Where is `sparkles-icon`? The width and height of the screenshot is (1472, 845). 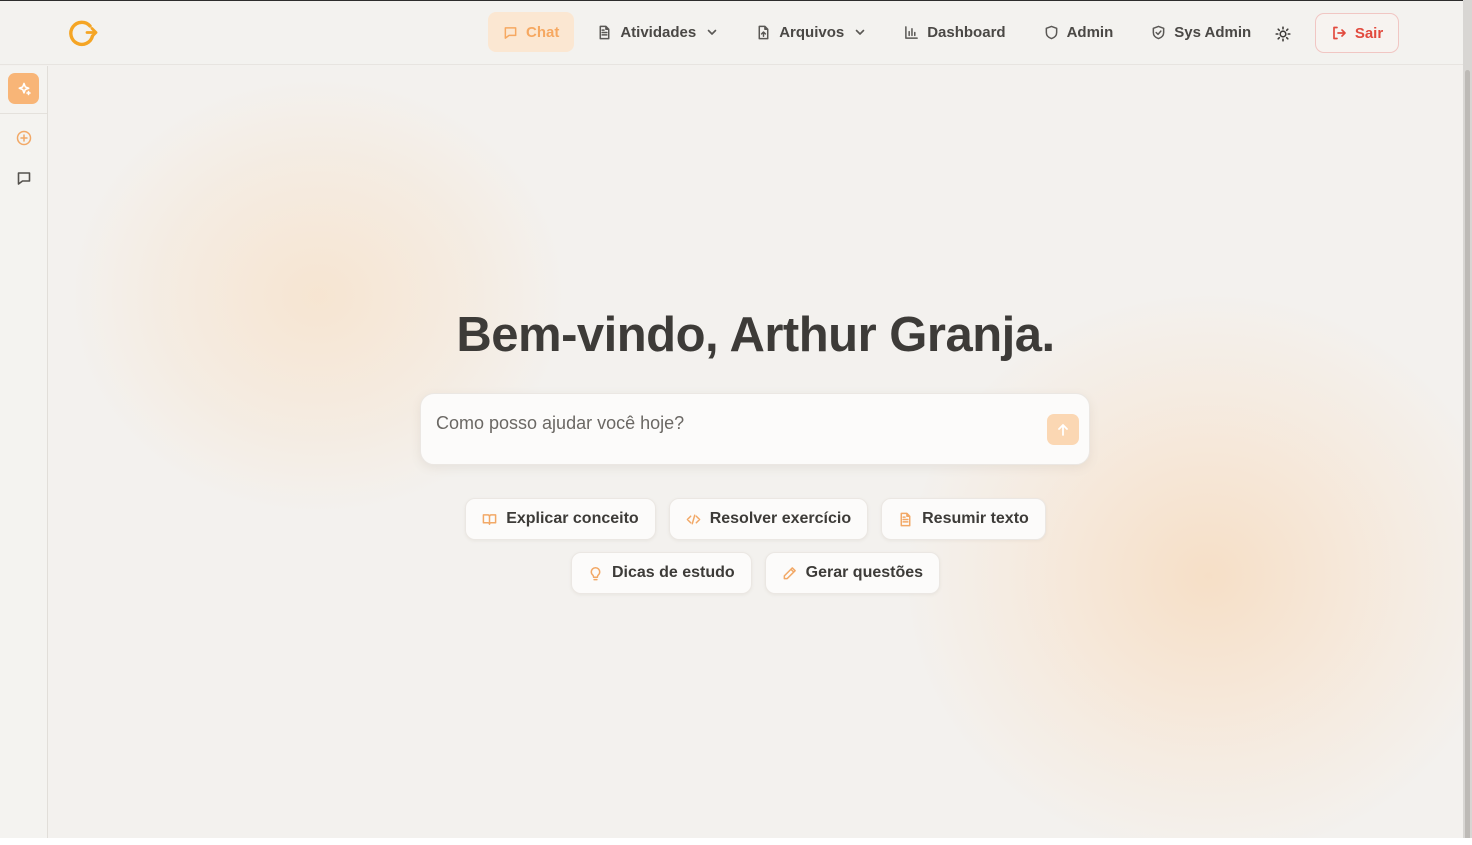 sparkles-icon is located at coordinates (24, 88).